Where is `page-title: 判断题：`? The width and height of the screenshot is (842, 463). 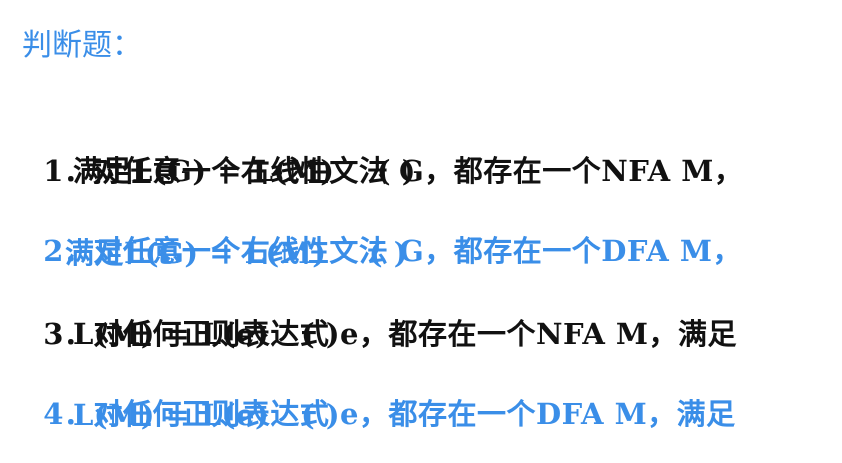 page-title: 判断题： is located at coordinates (82, 45).